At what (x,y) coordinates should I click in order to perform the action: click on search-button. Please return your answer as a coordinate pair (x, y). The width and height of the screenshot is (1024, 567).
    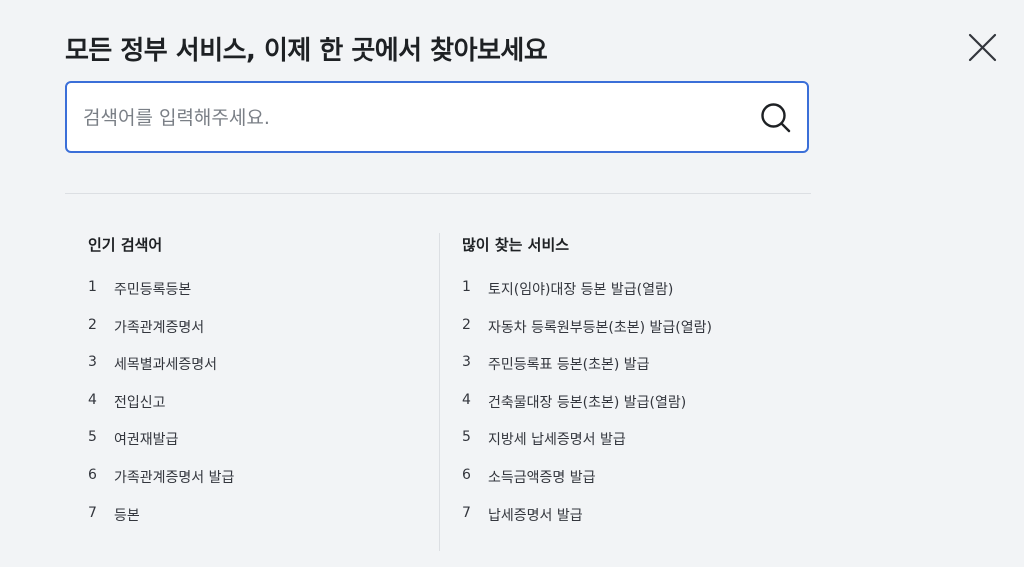
    Looking at the image, I should click on (776, 118).